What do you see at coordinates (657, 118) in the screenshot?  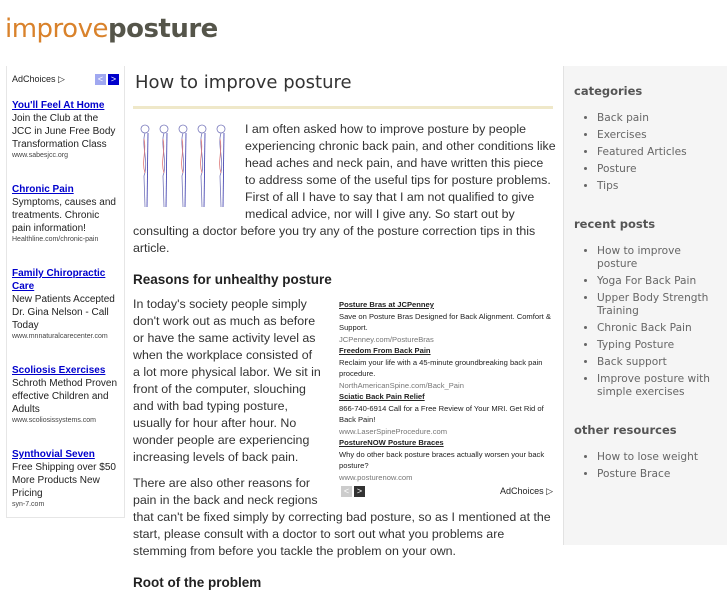 I see `sidebar-link: Back pain` at bounding box center [657, 118].